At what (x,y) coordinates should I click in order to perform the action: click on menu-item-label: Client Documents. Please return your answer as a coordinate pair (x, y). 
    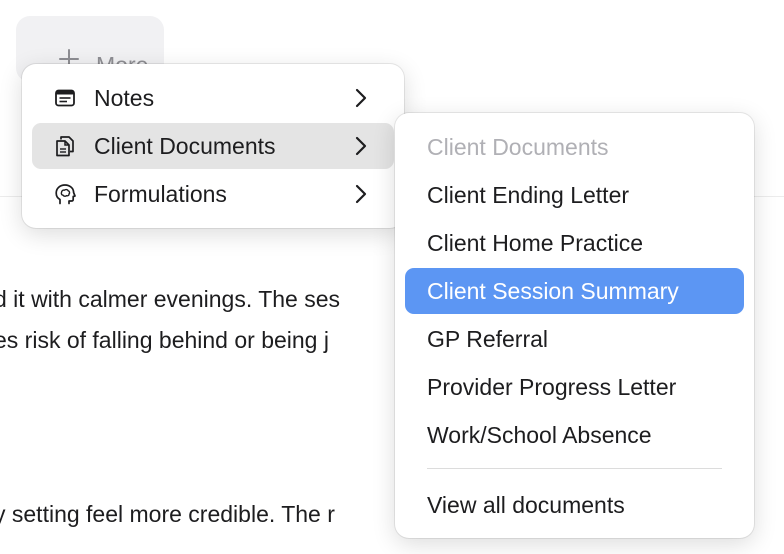
    Looking at the image, I should click on (185, 146).